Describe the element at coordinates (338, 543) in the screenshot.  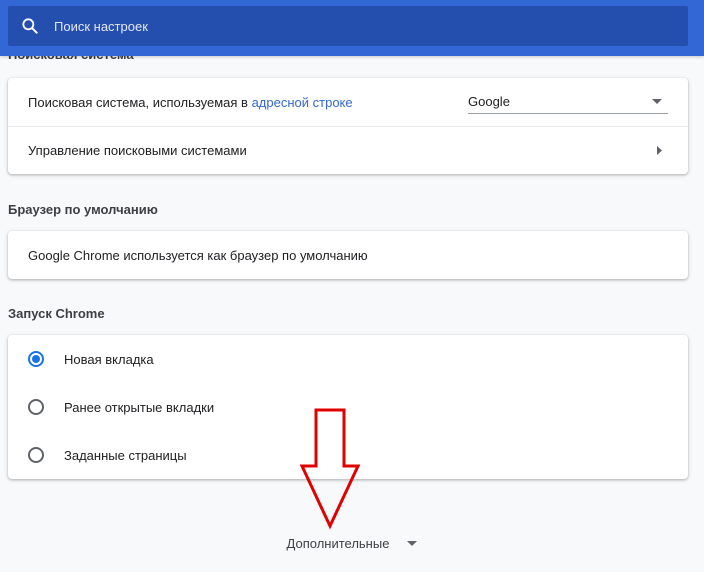
I see `advanced-settings-label: Дополнительные` at that location.